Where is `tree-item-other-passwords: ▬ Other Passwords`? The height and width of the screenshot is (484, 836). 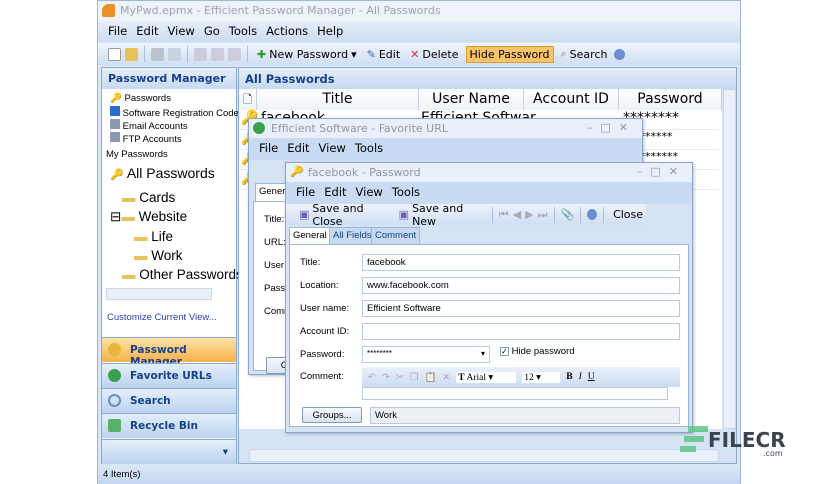
tree-item-other-passwords: ▬ Other Passwords is located at coordinates (182, 274).